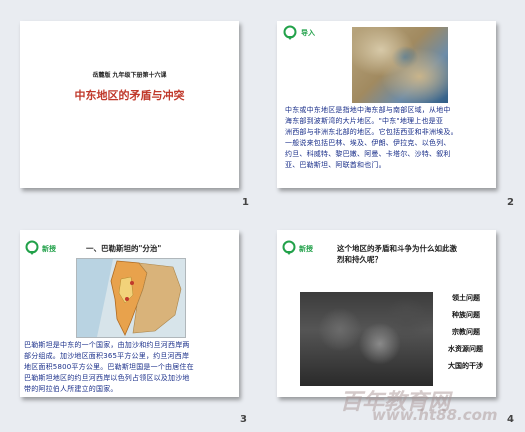 The image size is (525, 432). Describe the element at coordinates (335, 165) in the screenshot. I see `body-line: 亚、巴勒斯坦、阿联酋和也门。` at that location.